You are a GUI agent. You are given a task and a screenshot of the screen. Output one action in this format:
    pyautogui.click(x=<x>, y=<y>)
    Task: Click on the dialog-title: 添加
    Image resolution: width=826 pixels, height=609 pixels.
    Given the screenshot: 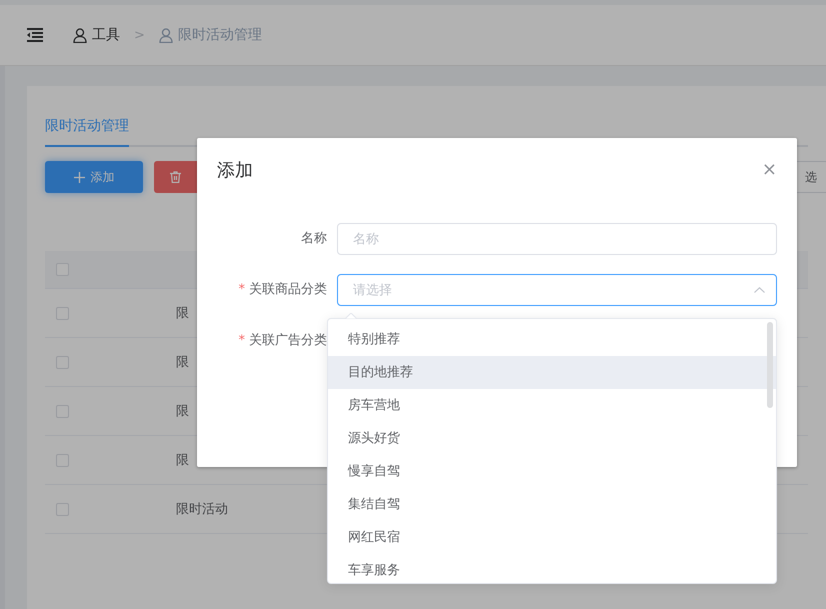 What is the action you would take?
    pyautogui.click(x=235, y=170)
    